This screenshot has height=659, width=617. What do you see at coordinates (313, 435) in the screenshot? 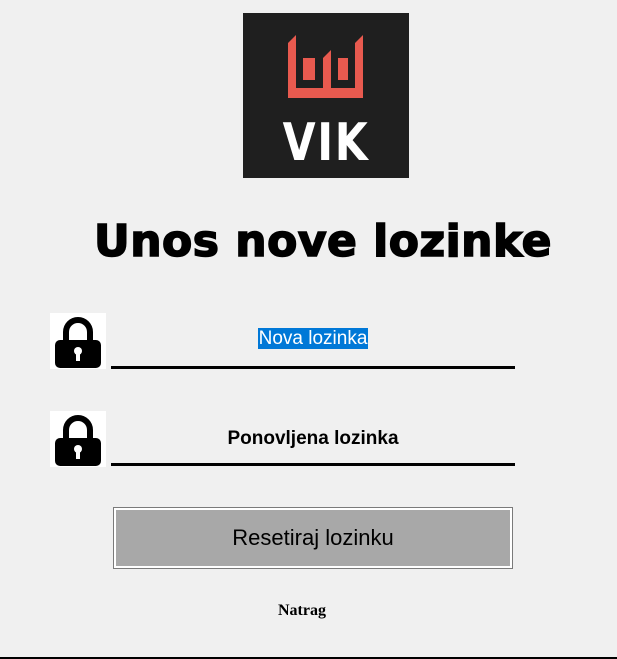
I see `repeat-password-input` at bounding box center [313, 435].